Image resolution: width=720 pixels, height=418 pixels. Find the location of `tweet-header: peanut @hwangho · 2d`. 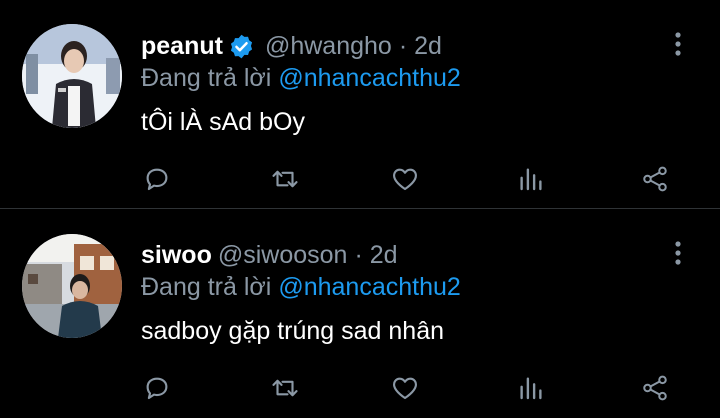

tweet-header: peanut @hwangho · 2d is located at coordinates (291, 46).